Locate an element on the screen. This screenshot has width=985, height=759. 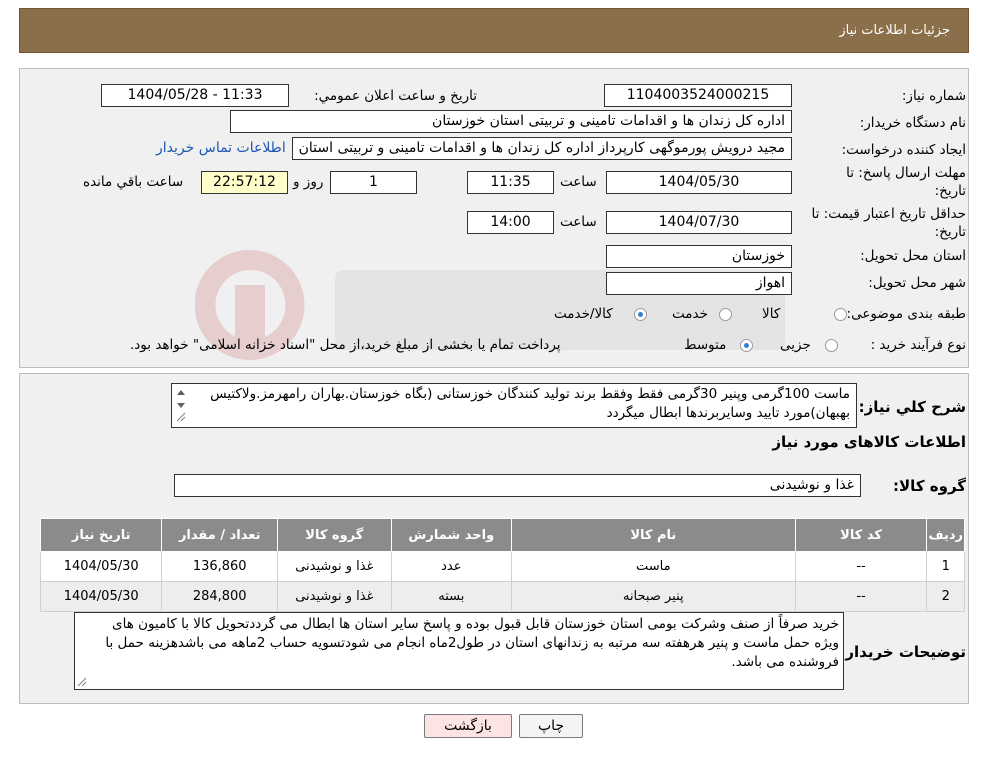
category-option-service: خدمت is located at coordinates (690, 314).